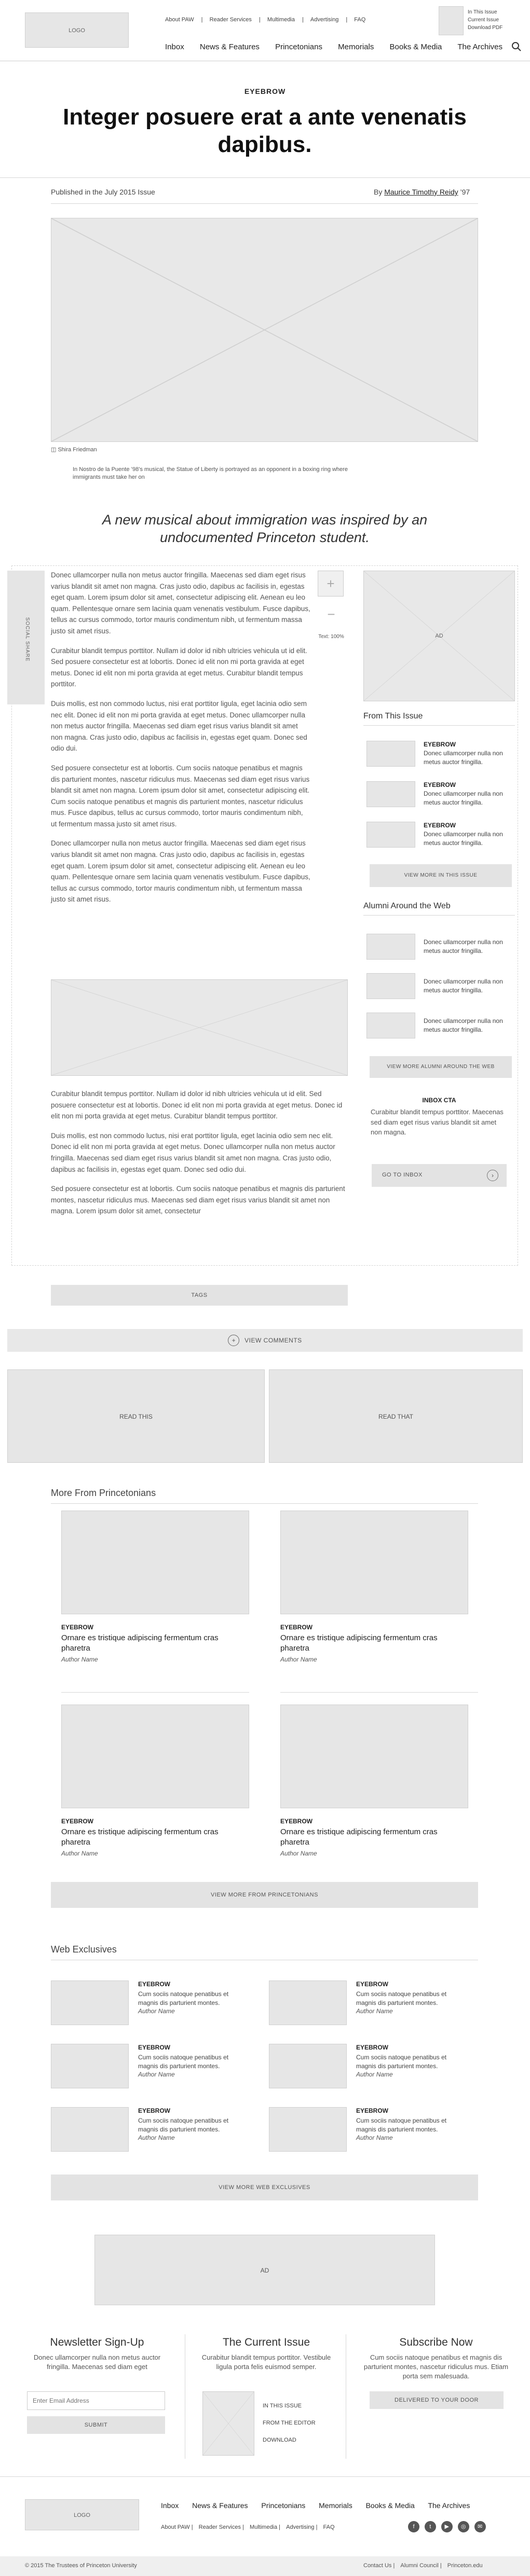 The width and height of the screenshot is (530, 2576). Describe the element at coordinates (281, 20) in the screenshot. I see `top-link-multimedia: Multimedia` at that location.